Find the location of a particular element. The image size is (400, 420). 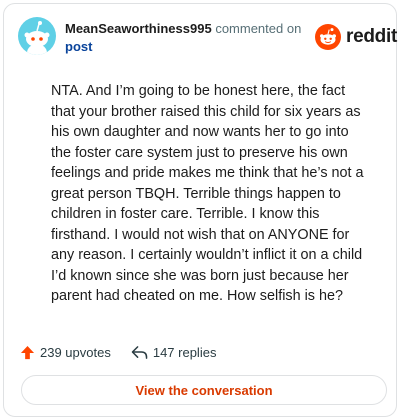

commented-on-text: commented on is located at coordinates (258, 28).